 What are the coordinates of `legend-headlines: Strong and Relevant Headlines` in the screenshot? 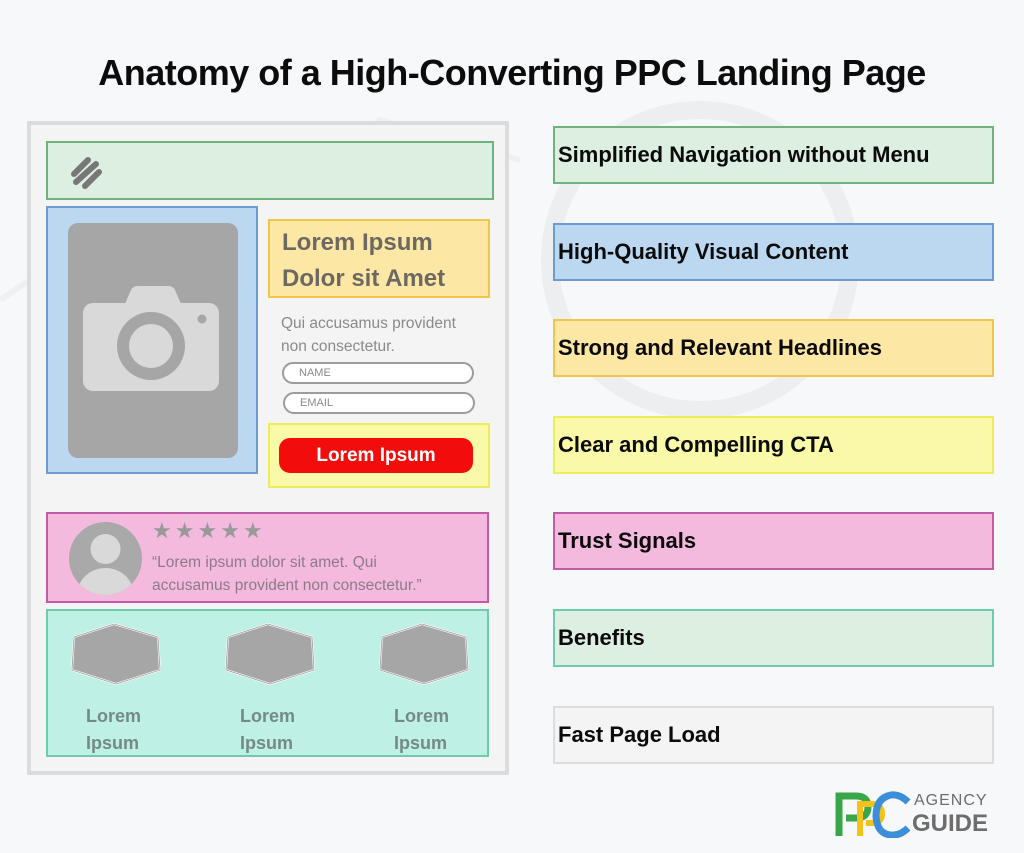 It's located at (773, 348).